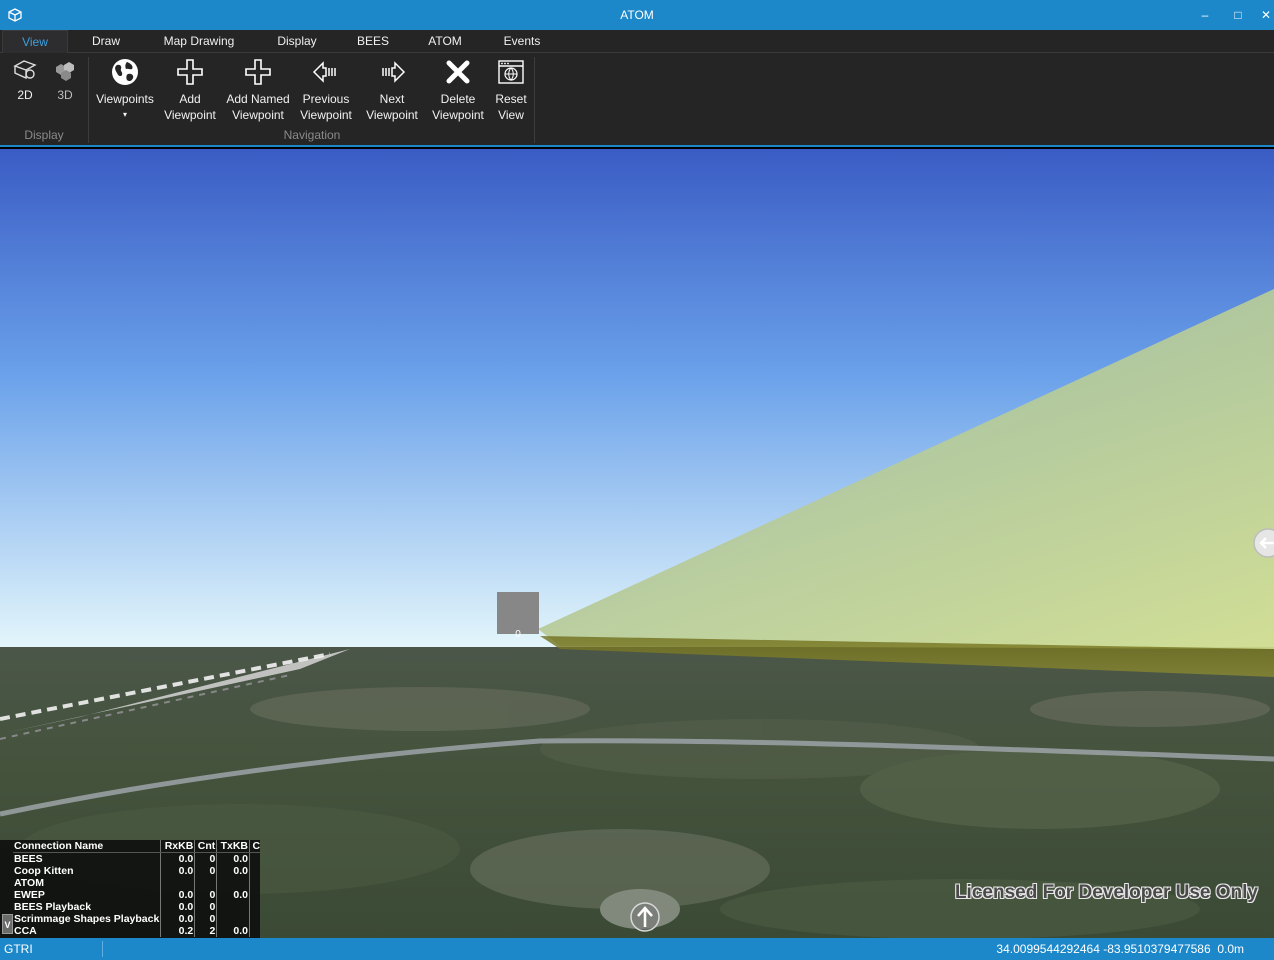  I want to click on cursor-altitude: 0.0m, so click(1230, 949).